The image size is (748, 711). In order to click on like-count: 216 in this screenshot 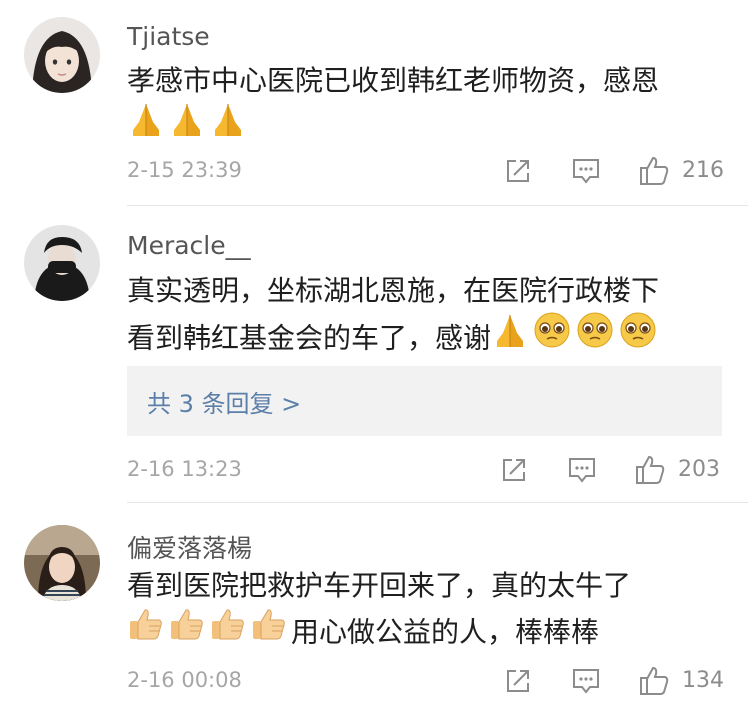, I will do `click(703, 170)`.